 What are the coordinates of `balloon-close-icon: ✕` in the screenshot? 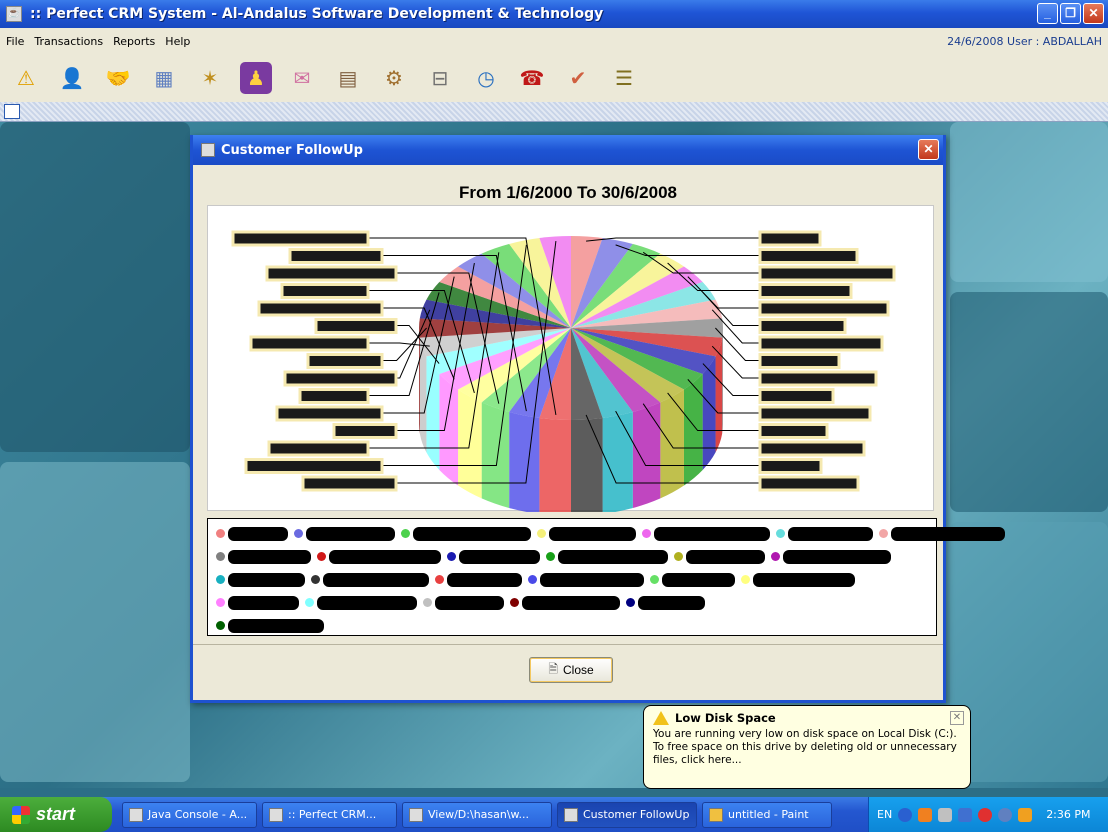 It's located at (957, 718).